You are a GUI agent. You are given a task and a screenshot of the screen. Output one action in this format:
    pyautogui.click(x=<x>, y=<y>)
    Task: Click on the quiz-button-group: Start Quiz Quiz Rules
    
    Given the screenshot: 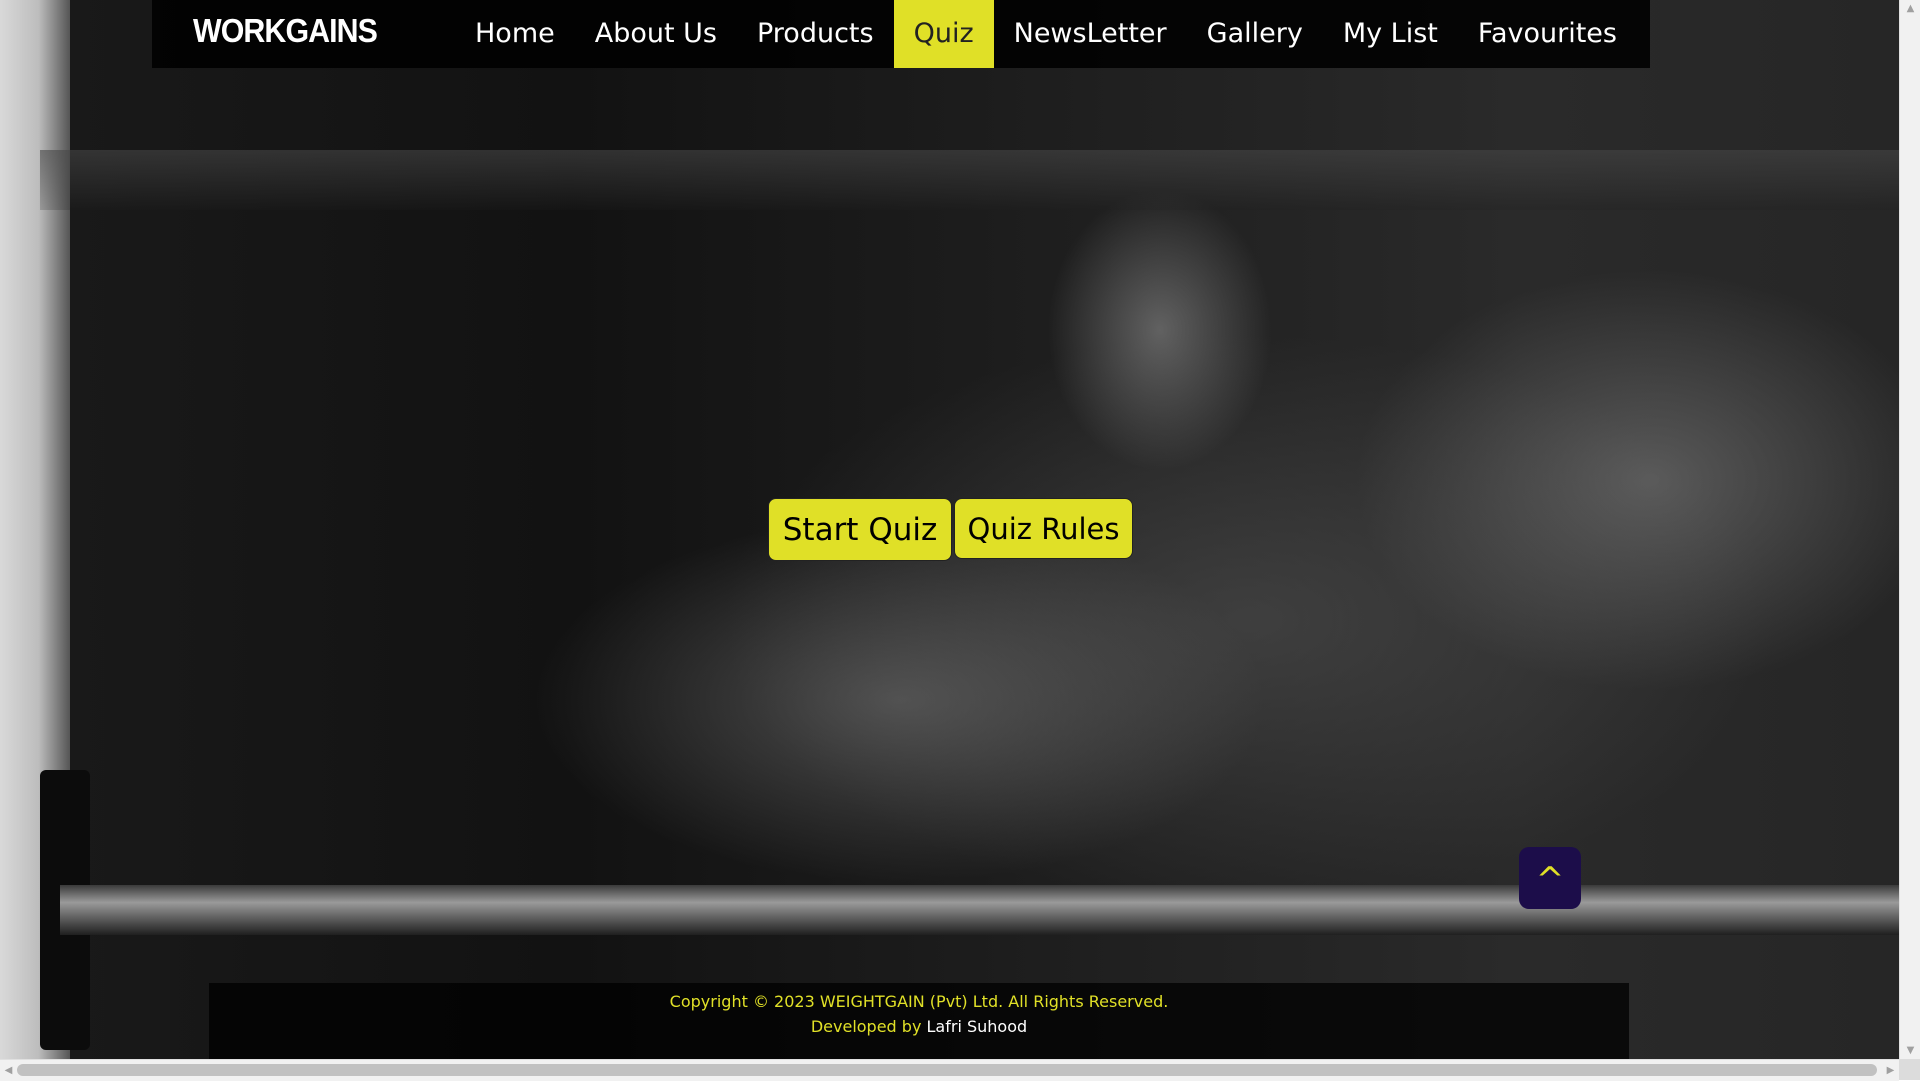 What is the action you would take?
    pyautogui.click(x=950, y=529)
    